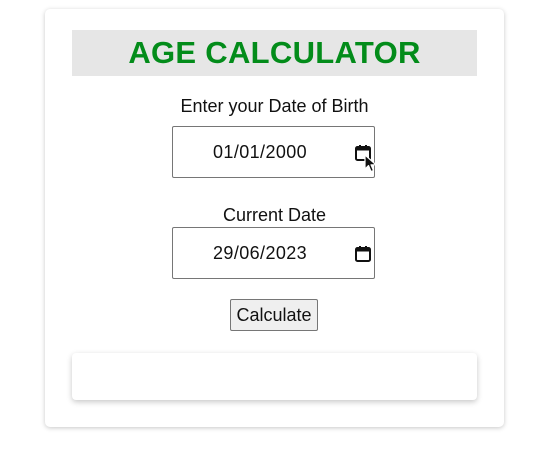 This screenshot has width=549, height=470. I want to click on title-bar: AGE CALCULATOR, so click(274, 53).